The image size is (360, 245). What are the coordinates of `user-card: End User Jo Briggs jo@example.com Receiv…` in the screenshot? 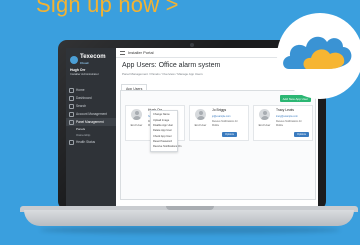 It's located at (219, 123).